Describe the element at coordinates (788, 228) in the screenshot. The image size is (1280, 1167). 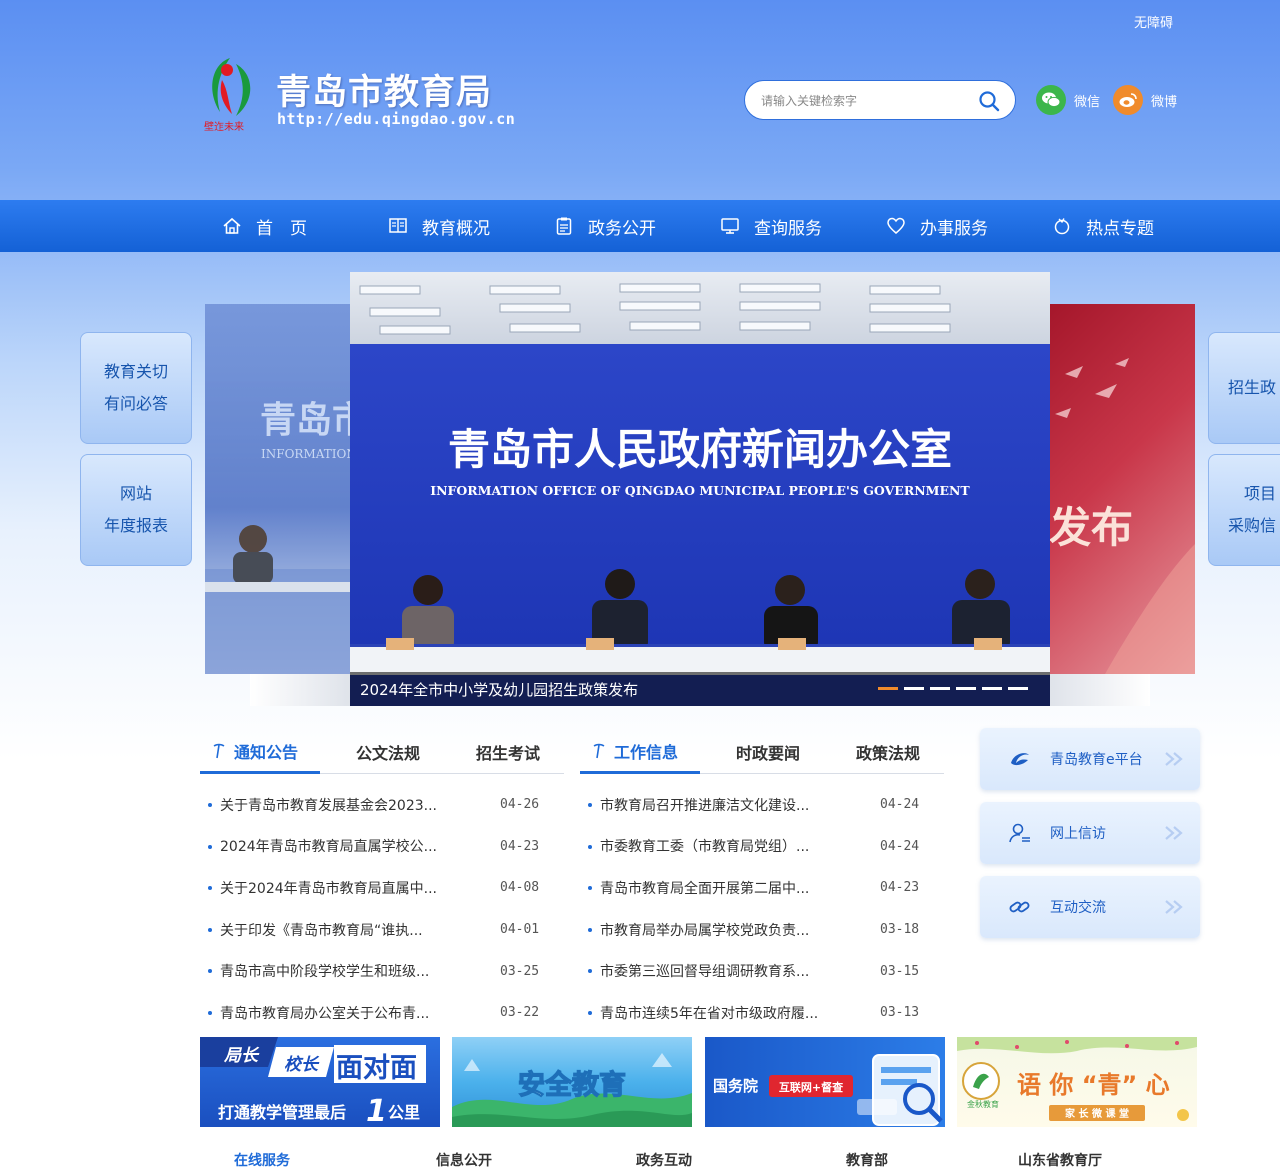
I see `nav-label-query: 查询服务` at that location.